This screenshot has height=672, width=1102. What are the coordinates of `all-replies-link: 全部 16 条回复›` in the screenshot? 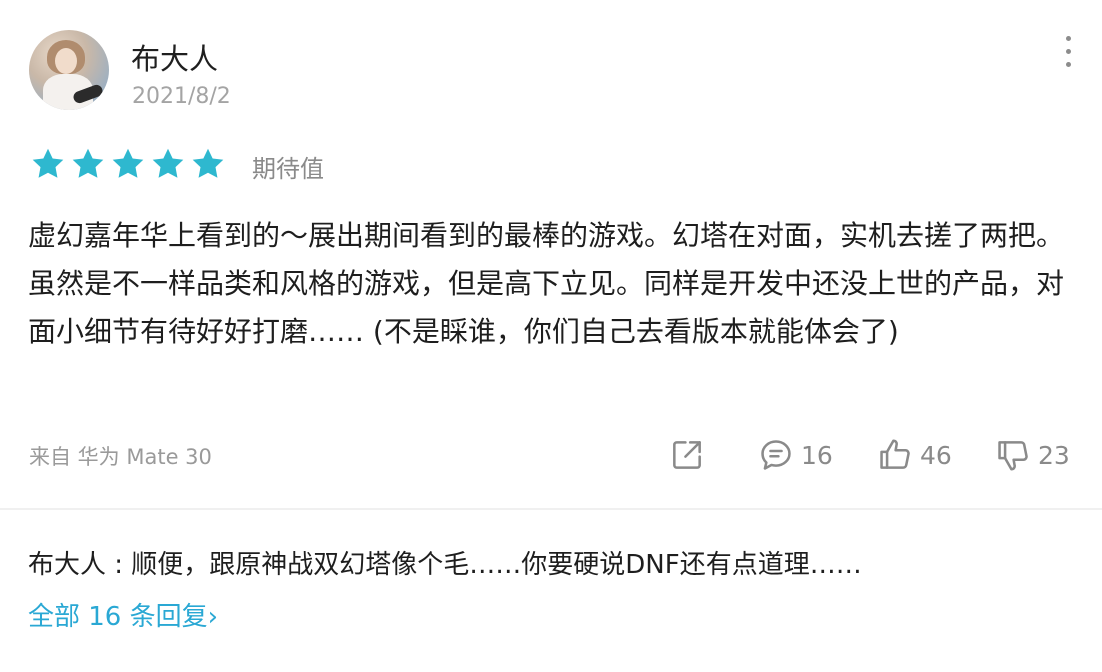 It's located at (123, 614).